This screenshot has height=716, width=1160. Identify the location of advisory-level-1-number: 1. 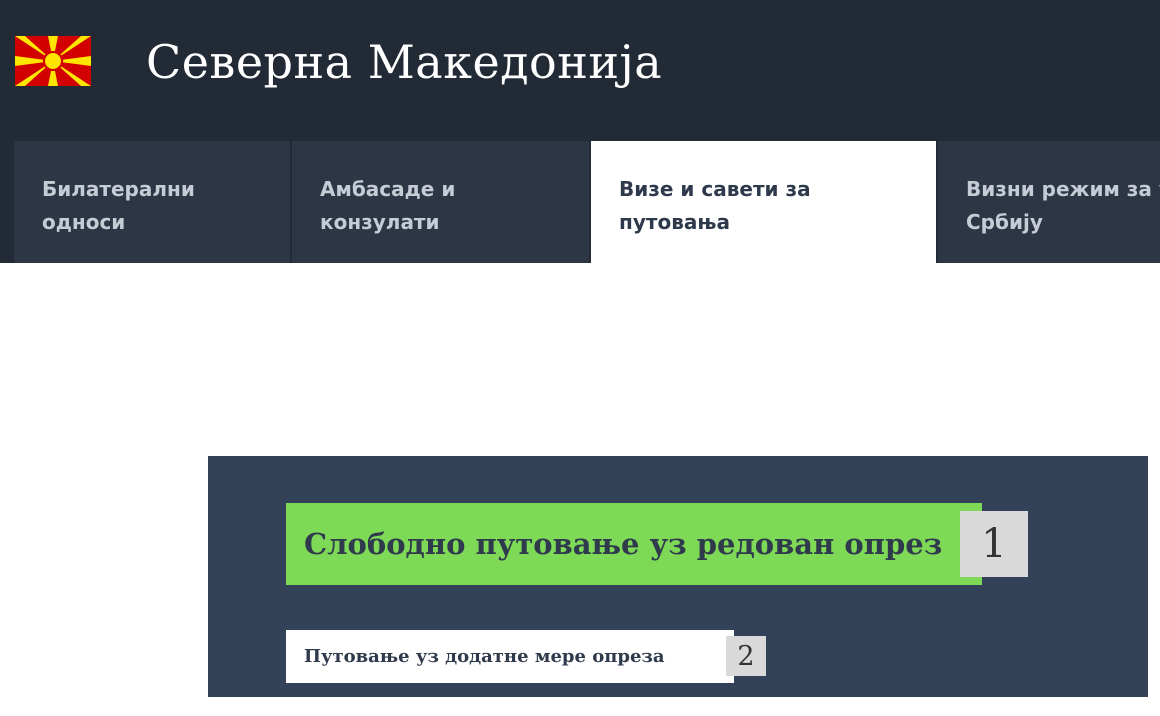
(994, 544).